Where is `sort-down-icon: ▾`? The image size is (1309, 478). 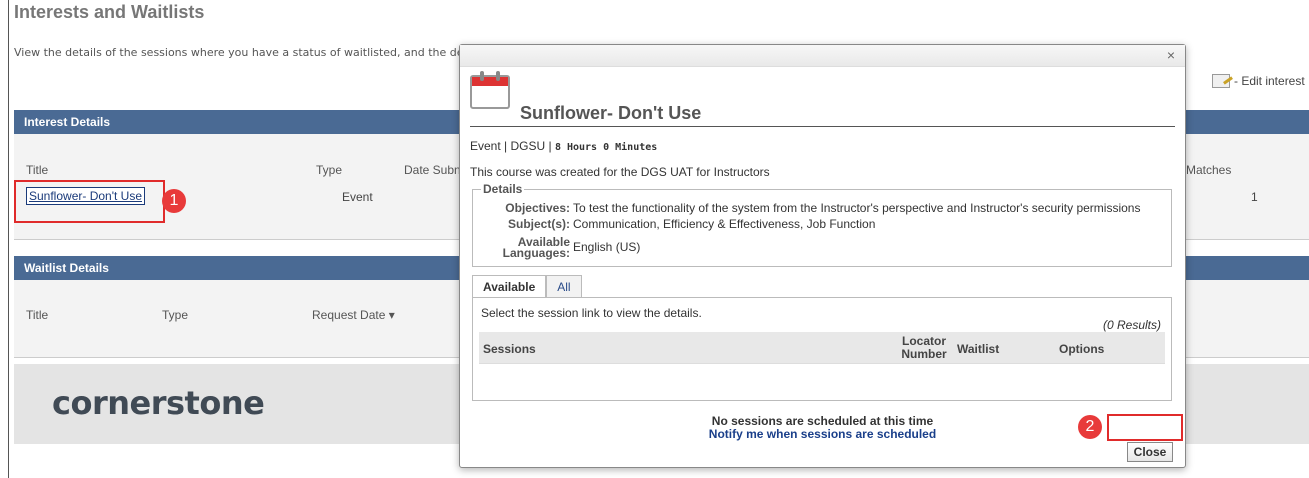 sort-down-icon: ▾ is located at coordinates (391, 315).